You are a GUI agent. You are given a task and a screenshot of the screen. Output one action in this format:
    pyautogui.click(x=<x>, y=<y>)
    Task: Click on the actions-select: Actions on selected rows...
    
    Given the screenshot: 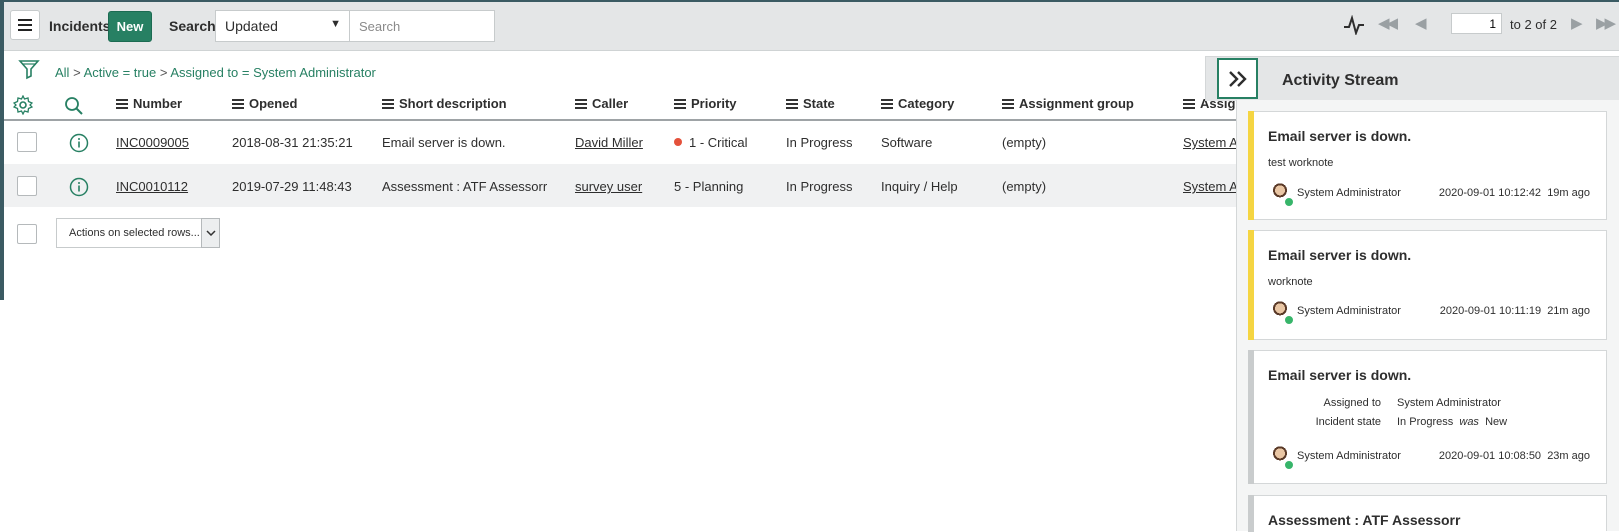 What is the action you would take?
    pyautogui.click(x=138, y=233)
    